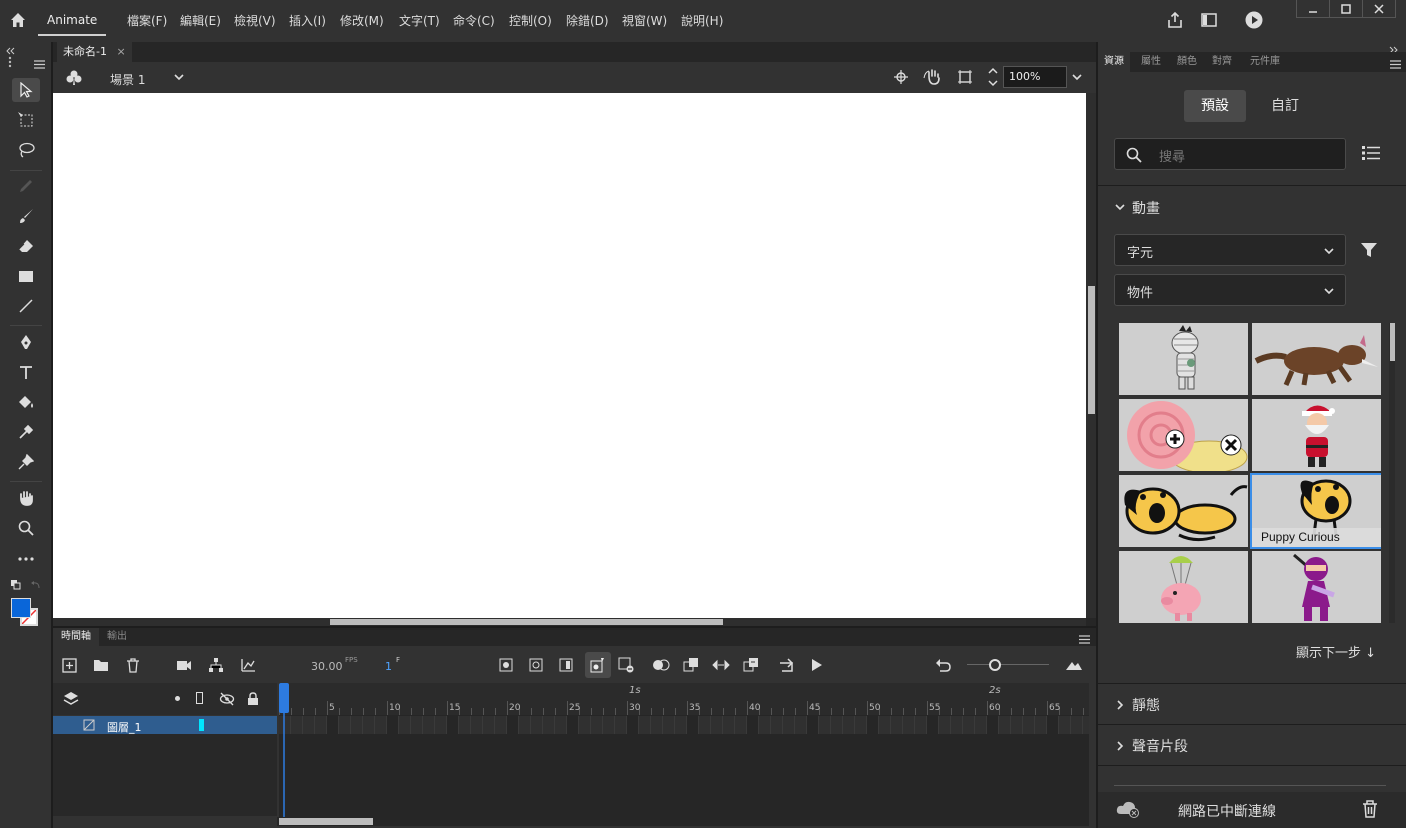 The width and height of the screenshot is (1406, 828). What do you see at coordinates (94, 52) in the screenshot?
I see `document-tab: 未命名-1 ×` at bounding box center [94, 52].